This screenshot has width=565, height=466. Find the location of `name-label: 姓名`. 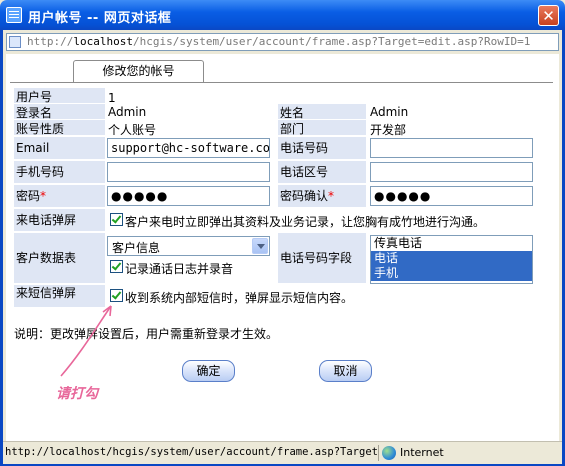

name-label: 姓名 is located at coordinates (322, 112).